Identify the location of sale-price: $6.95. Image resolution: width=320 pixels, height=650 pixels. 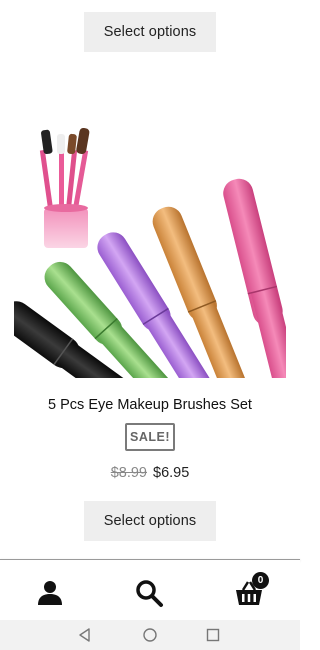
(171, 473).